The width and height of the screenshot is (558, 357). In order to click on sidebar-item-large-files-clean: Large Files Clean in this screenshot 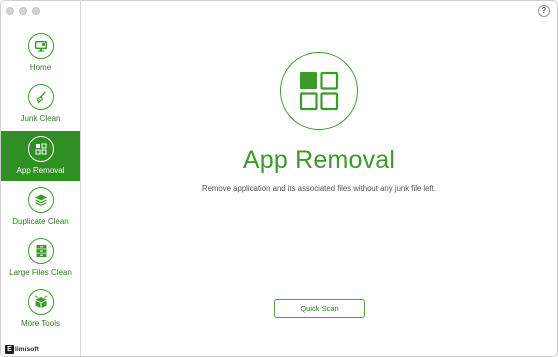, I will do `click(40, 258)`.